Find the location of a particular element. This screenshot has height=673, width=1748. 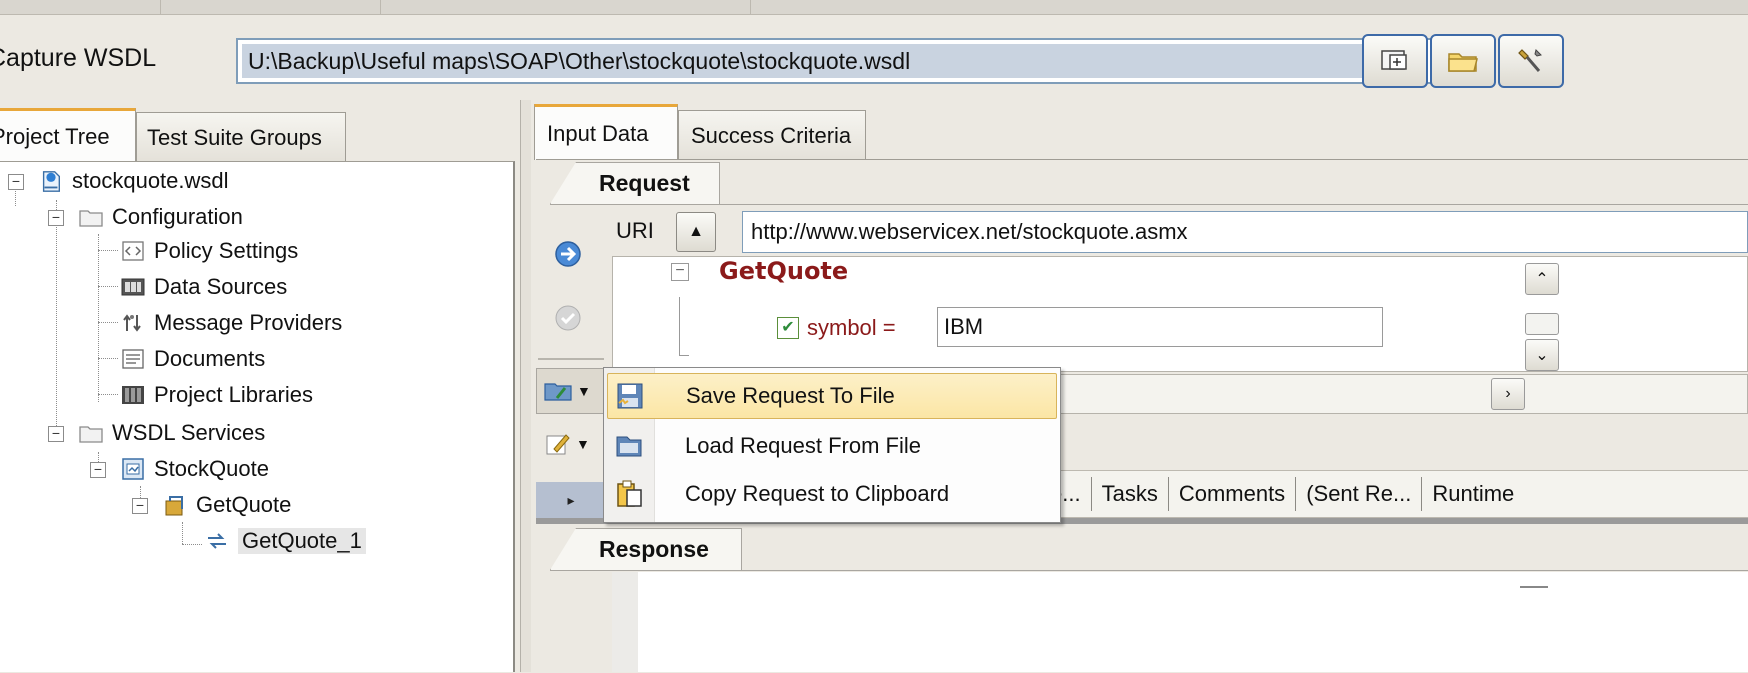

tree-item-getquote: GetQuote is located at coordinates (226, 505).